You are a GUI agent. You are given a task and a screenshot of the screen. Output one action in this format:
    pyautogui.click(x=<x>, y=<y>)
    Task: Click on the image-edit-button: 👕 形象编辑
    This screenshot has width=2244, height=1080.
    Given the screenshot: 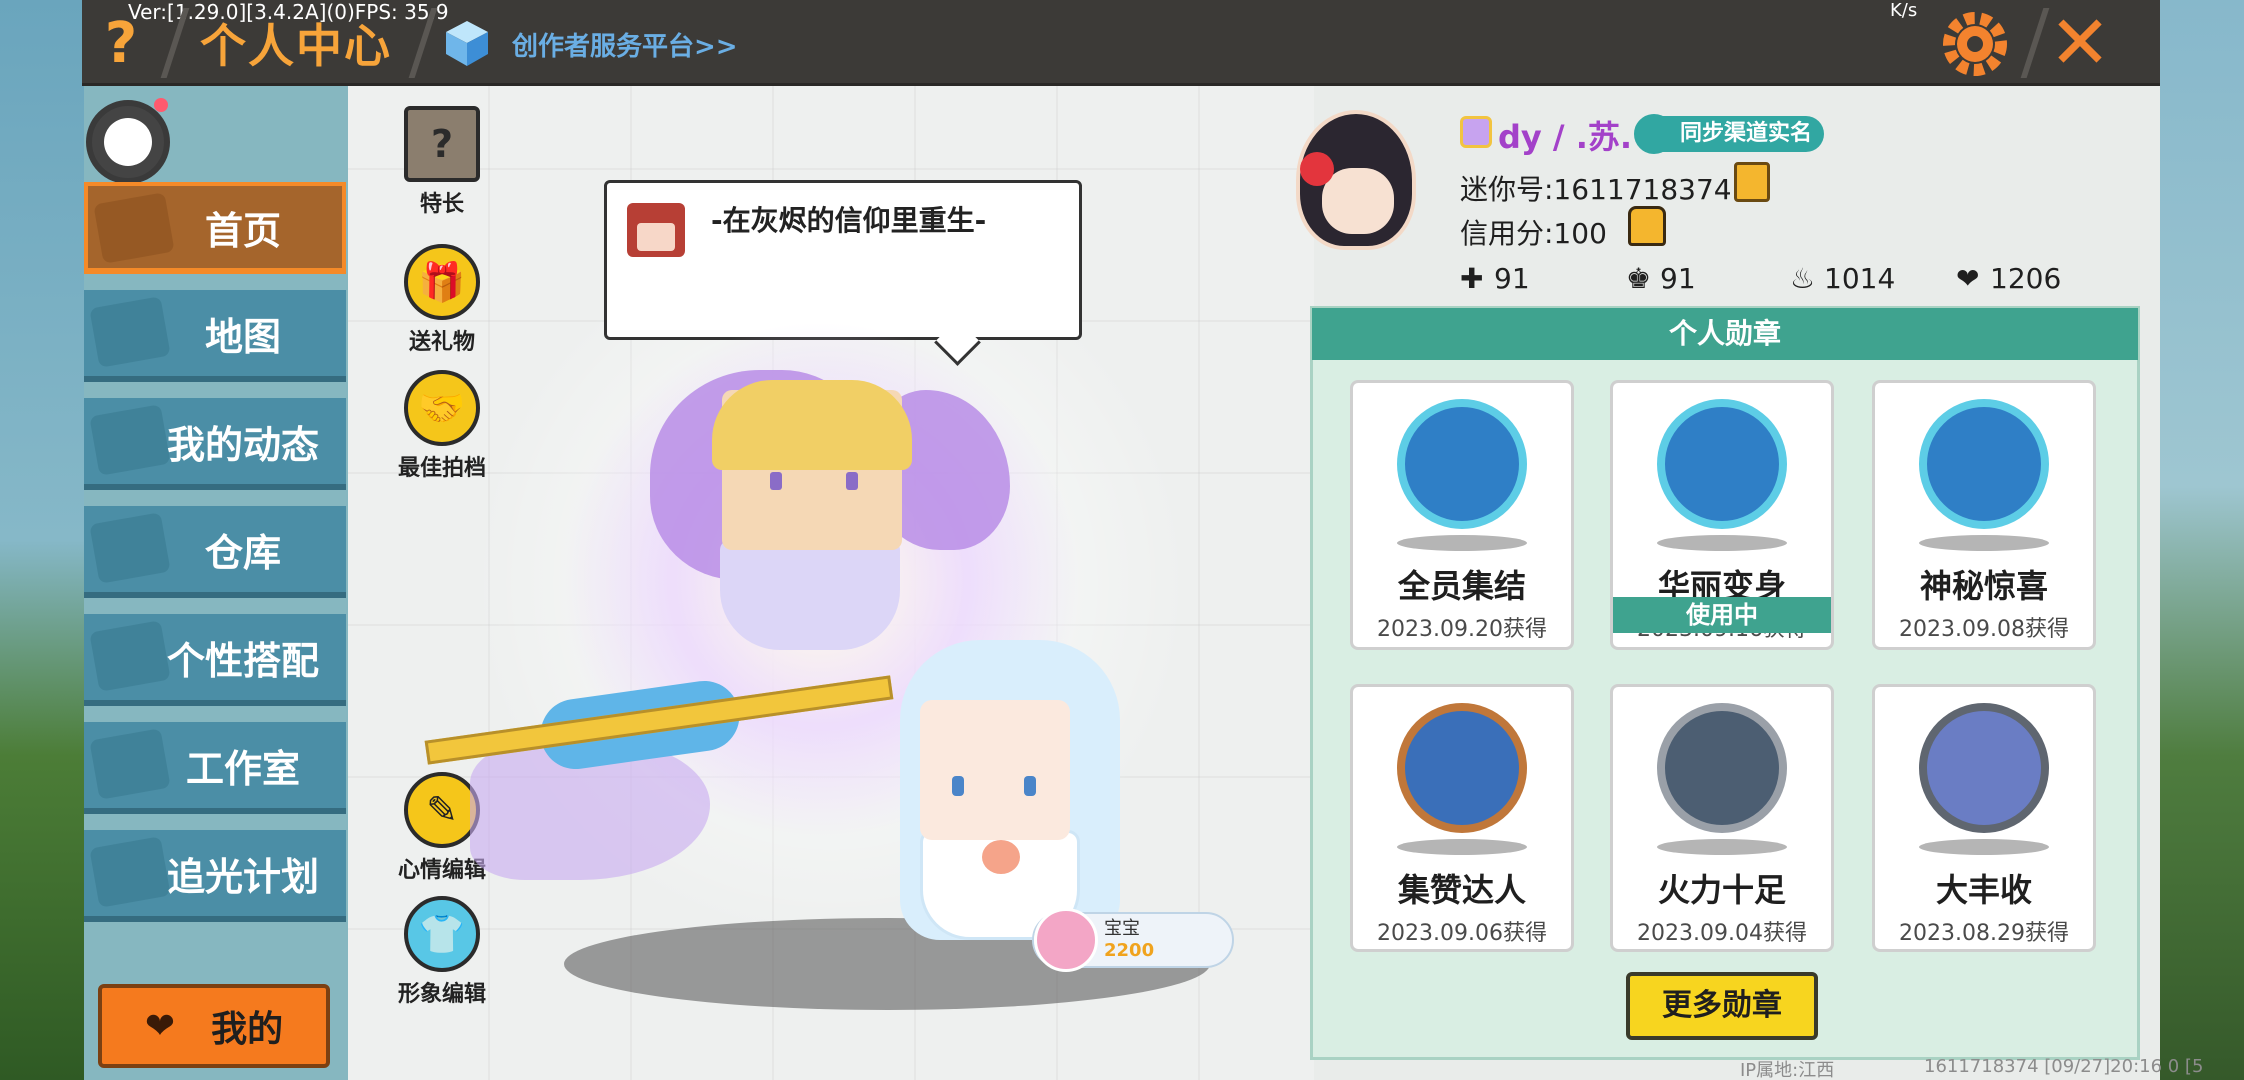 What is the action you would take?
    pyautogui.click(x=442, y=952)
    